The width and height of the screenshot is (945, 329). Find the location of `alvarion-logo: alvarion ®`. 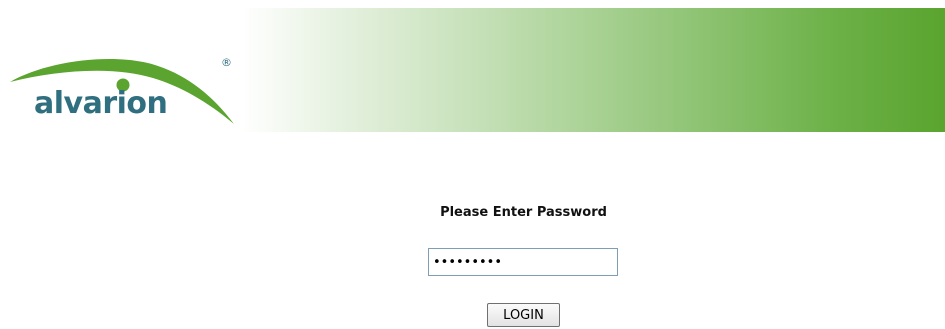

alvarion-logo: alvarion ® is located at coordinates (126, 94).